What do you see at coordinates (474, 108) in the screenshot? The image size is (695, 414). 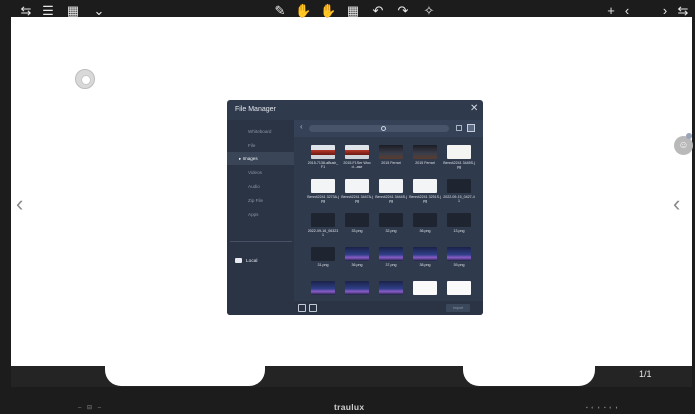 I see `close-icon: ✕` at bounding box center [474, 108].